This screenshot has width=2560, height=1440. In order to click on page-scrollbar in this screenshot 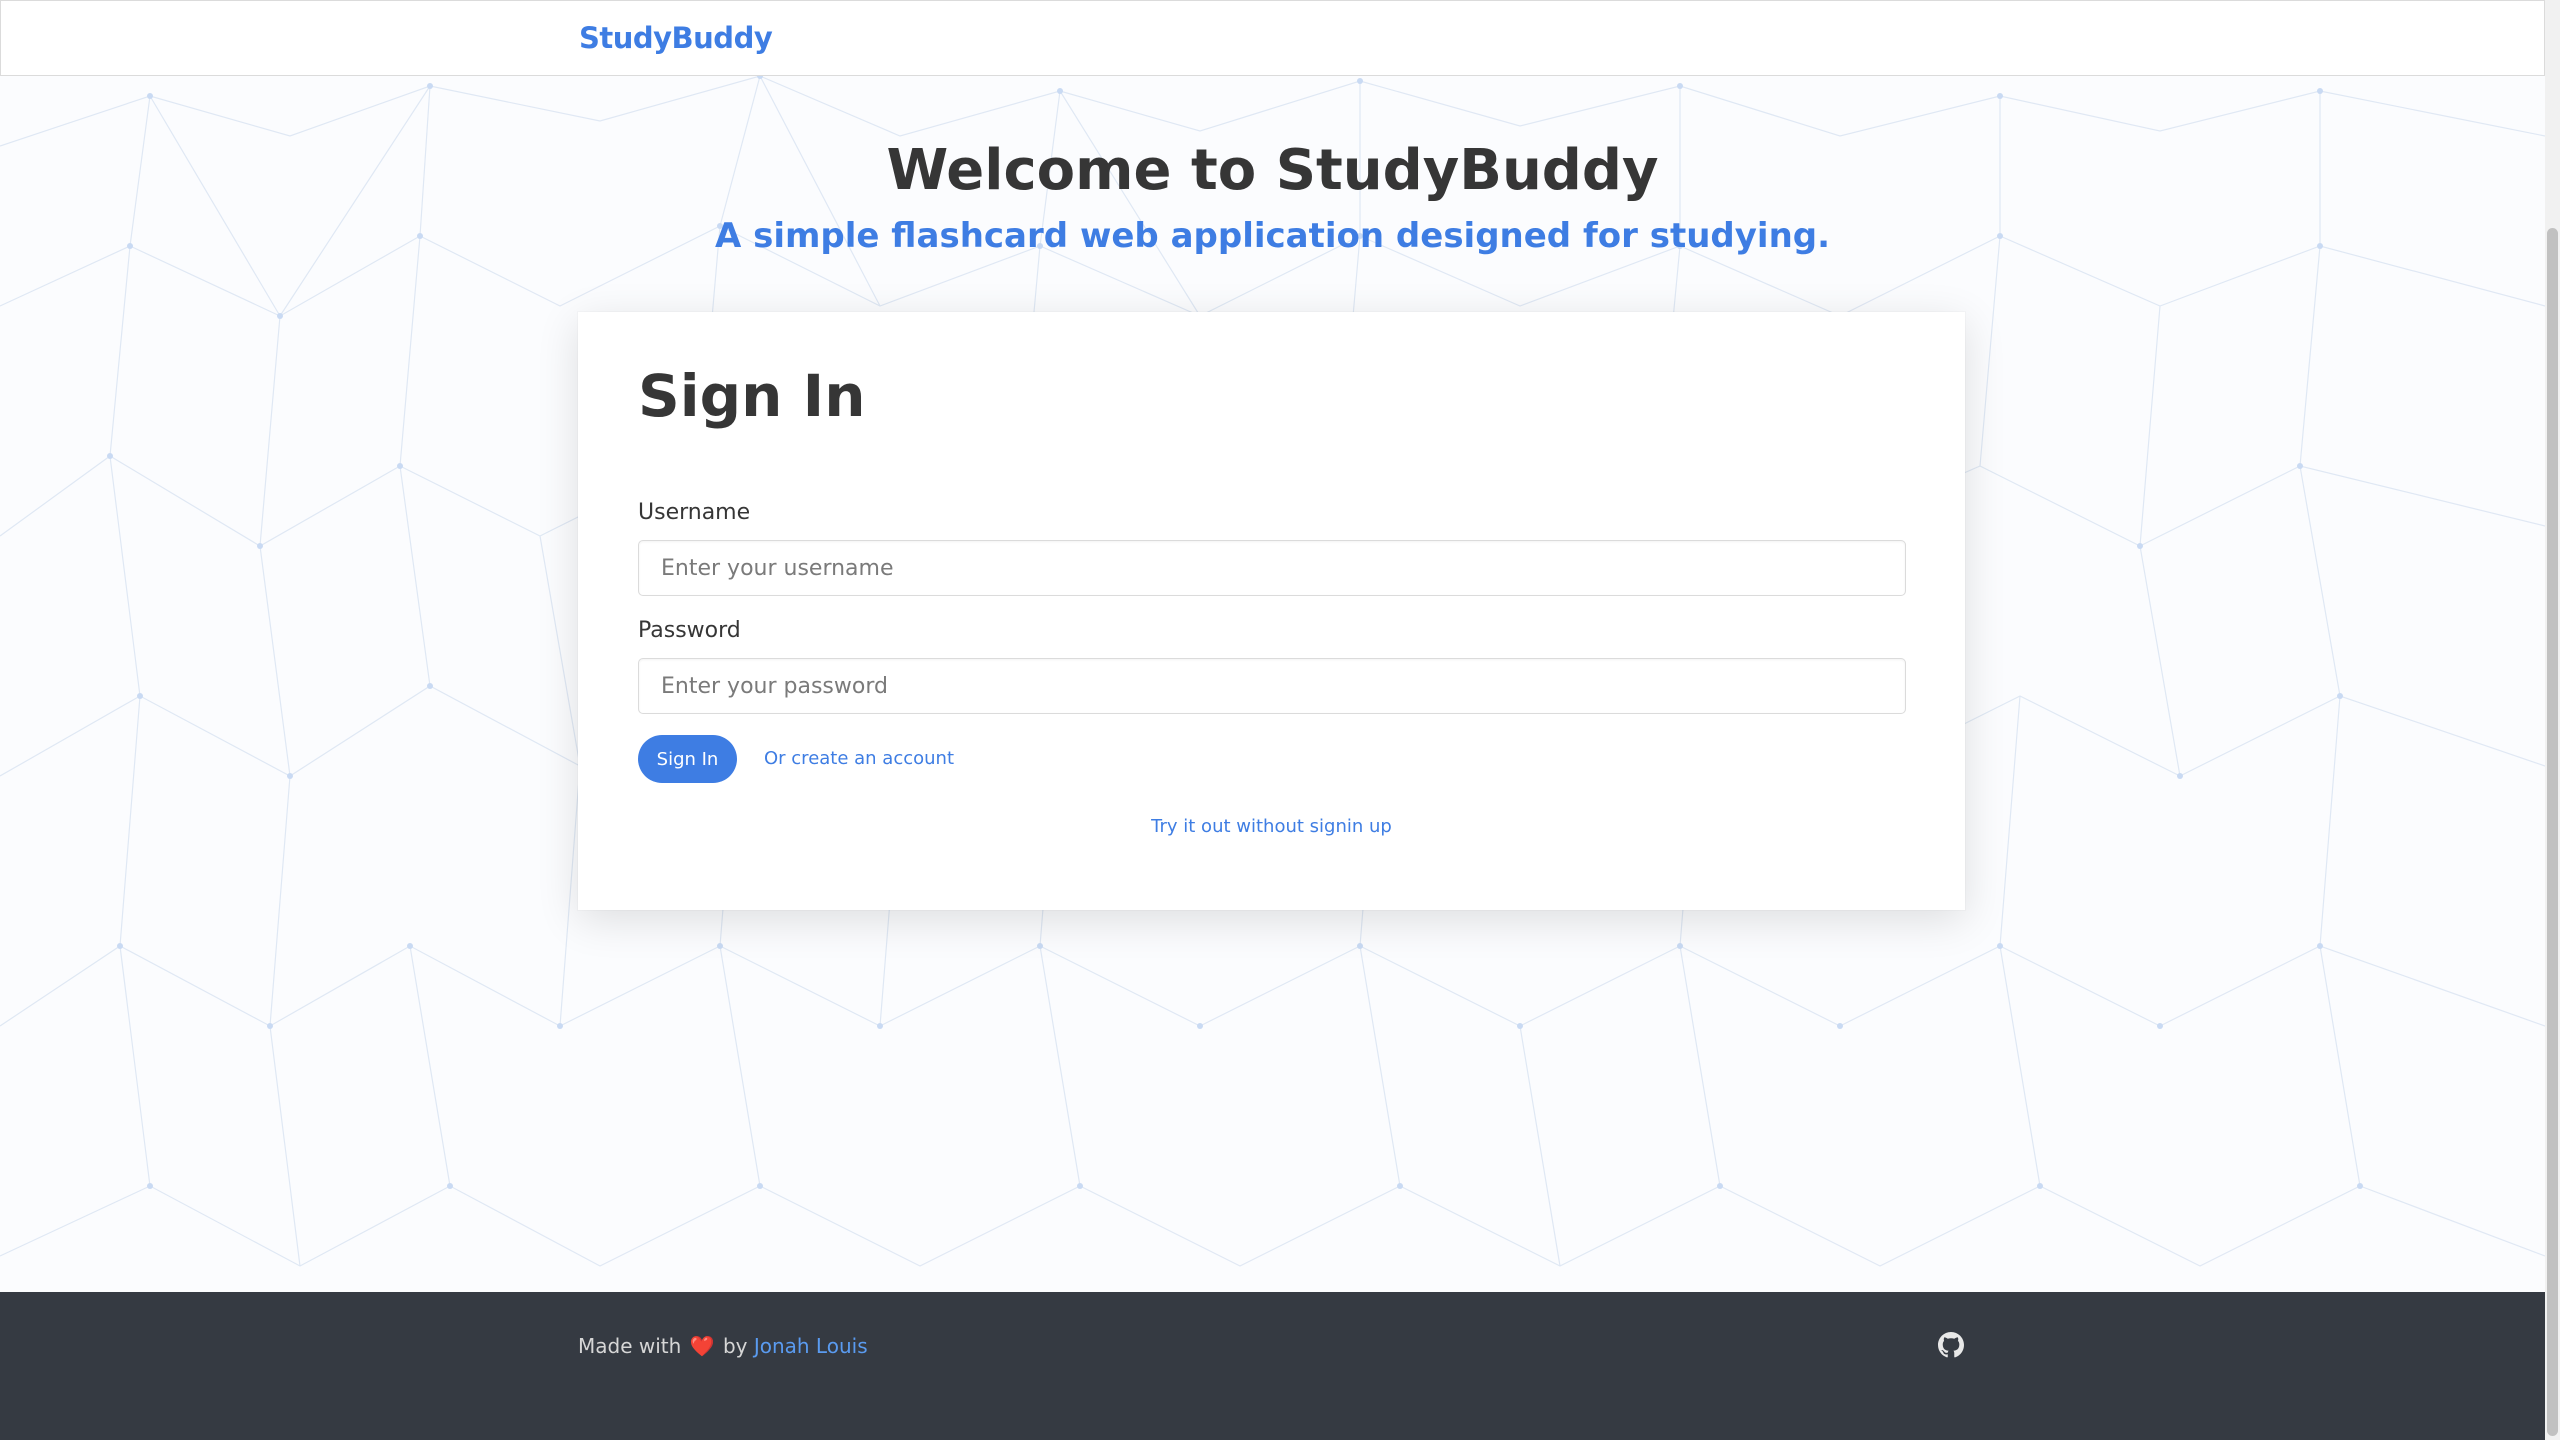, I will do `click(2552, 720)`.